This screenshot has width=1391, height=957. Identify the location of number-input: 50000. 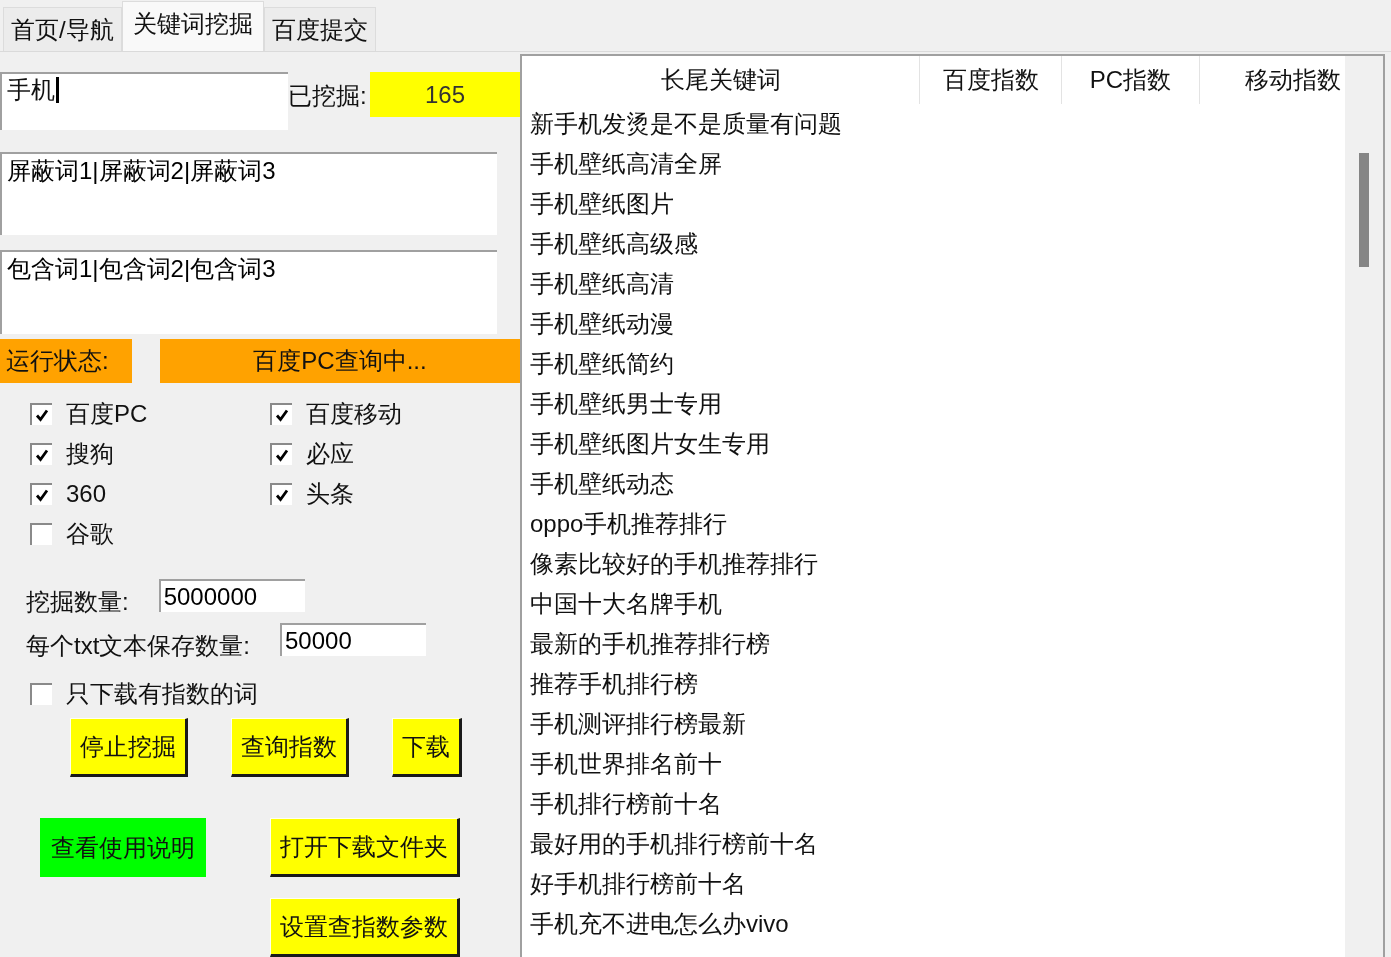
(353, 639).